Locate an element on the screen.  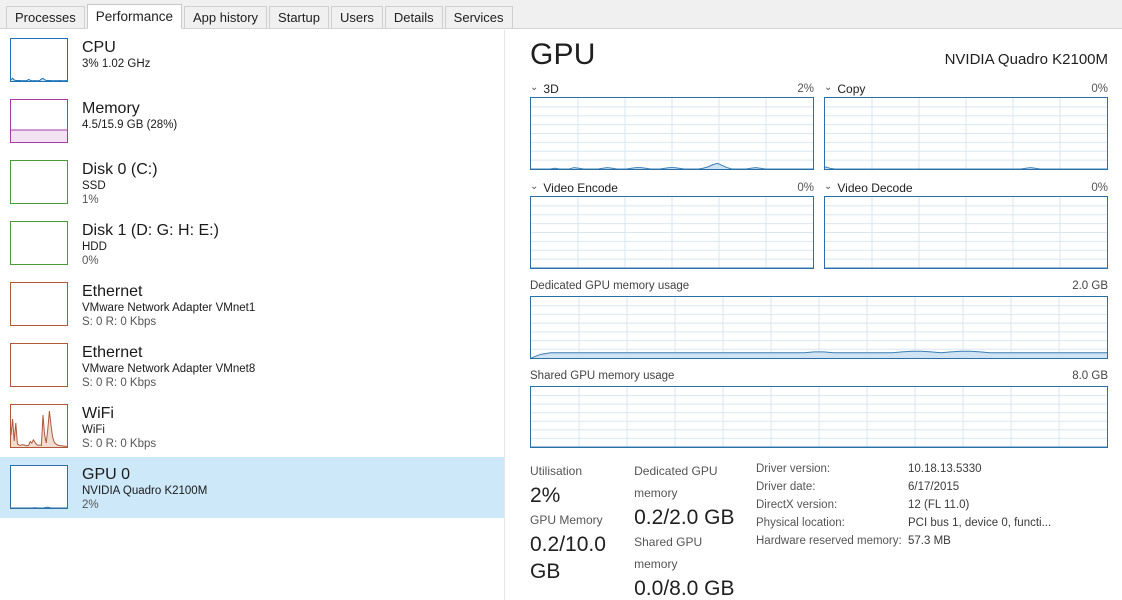
tab-details: Details is located at coordinates (413, 17).